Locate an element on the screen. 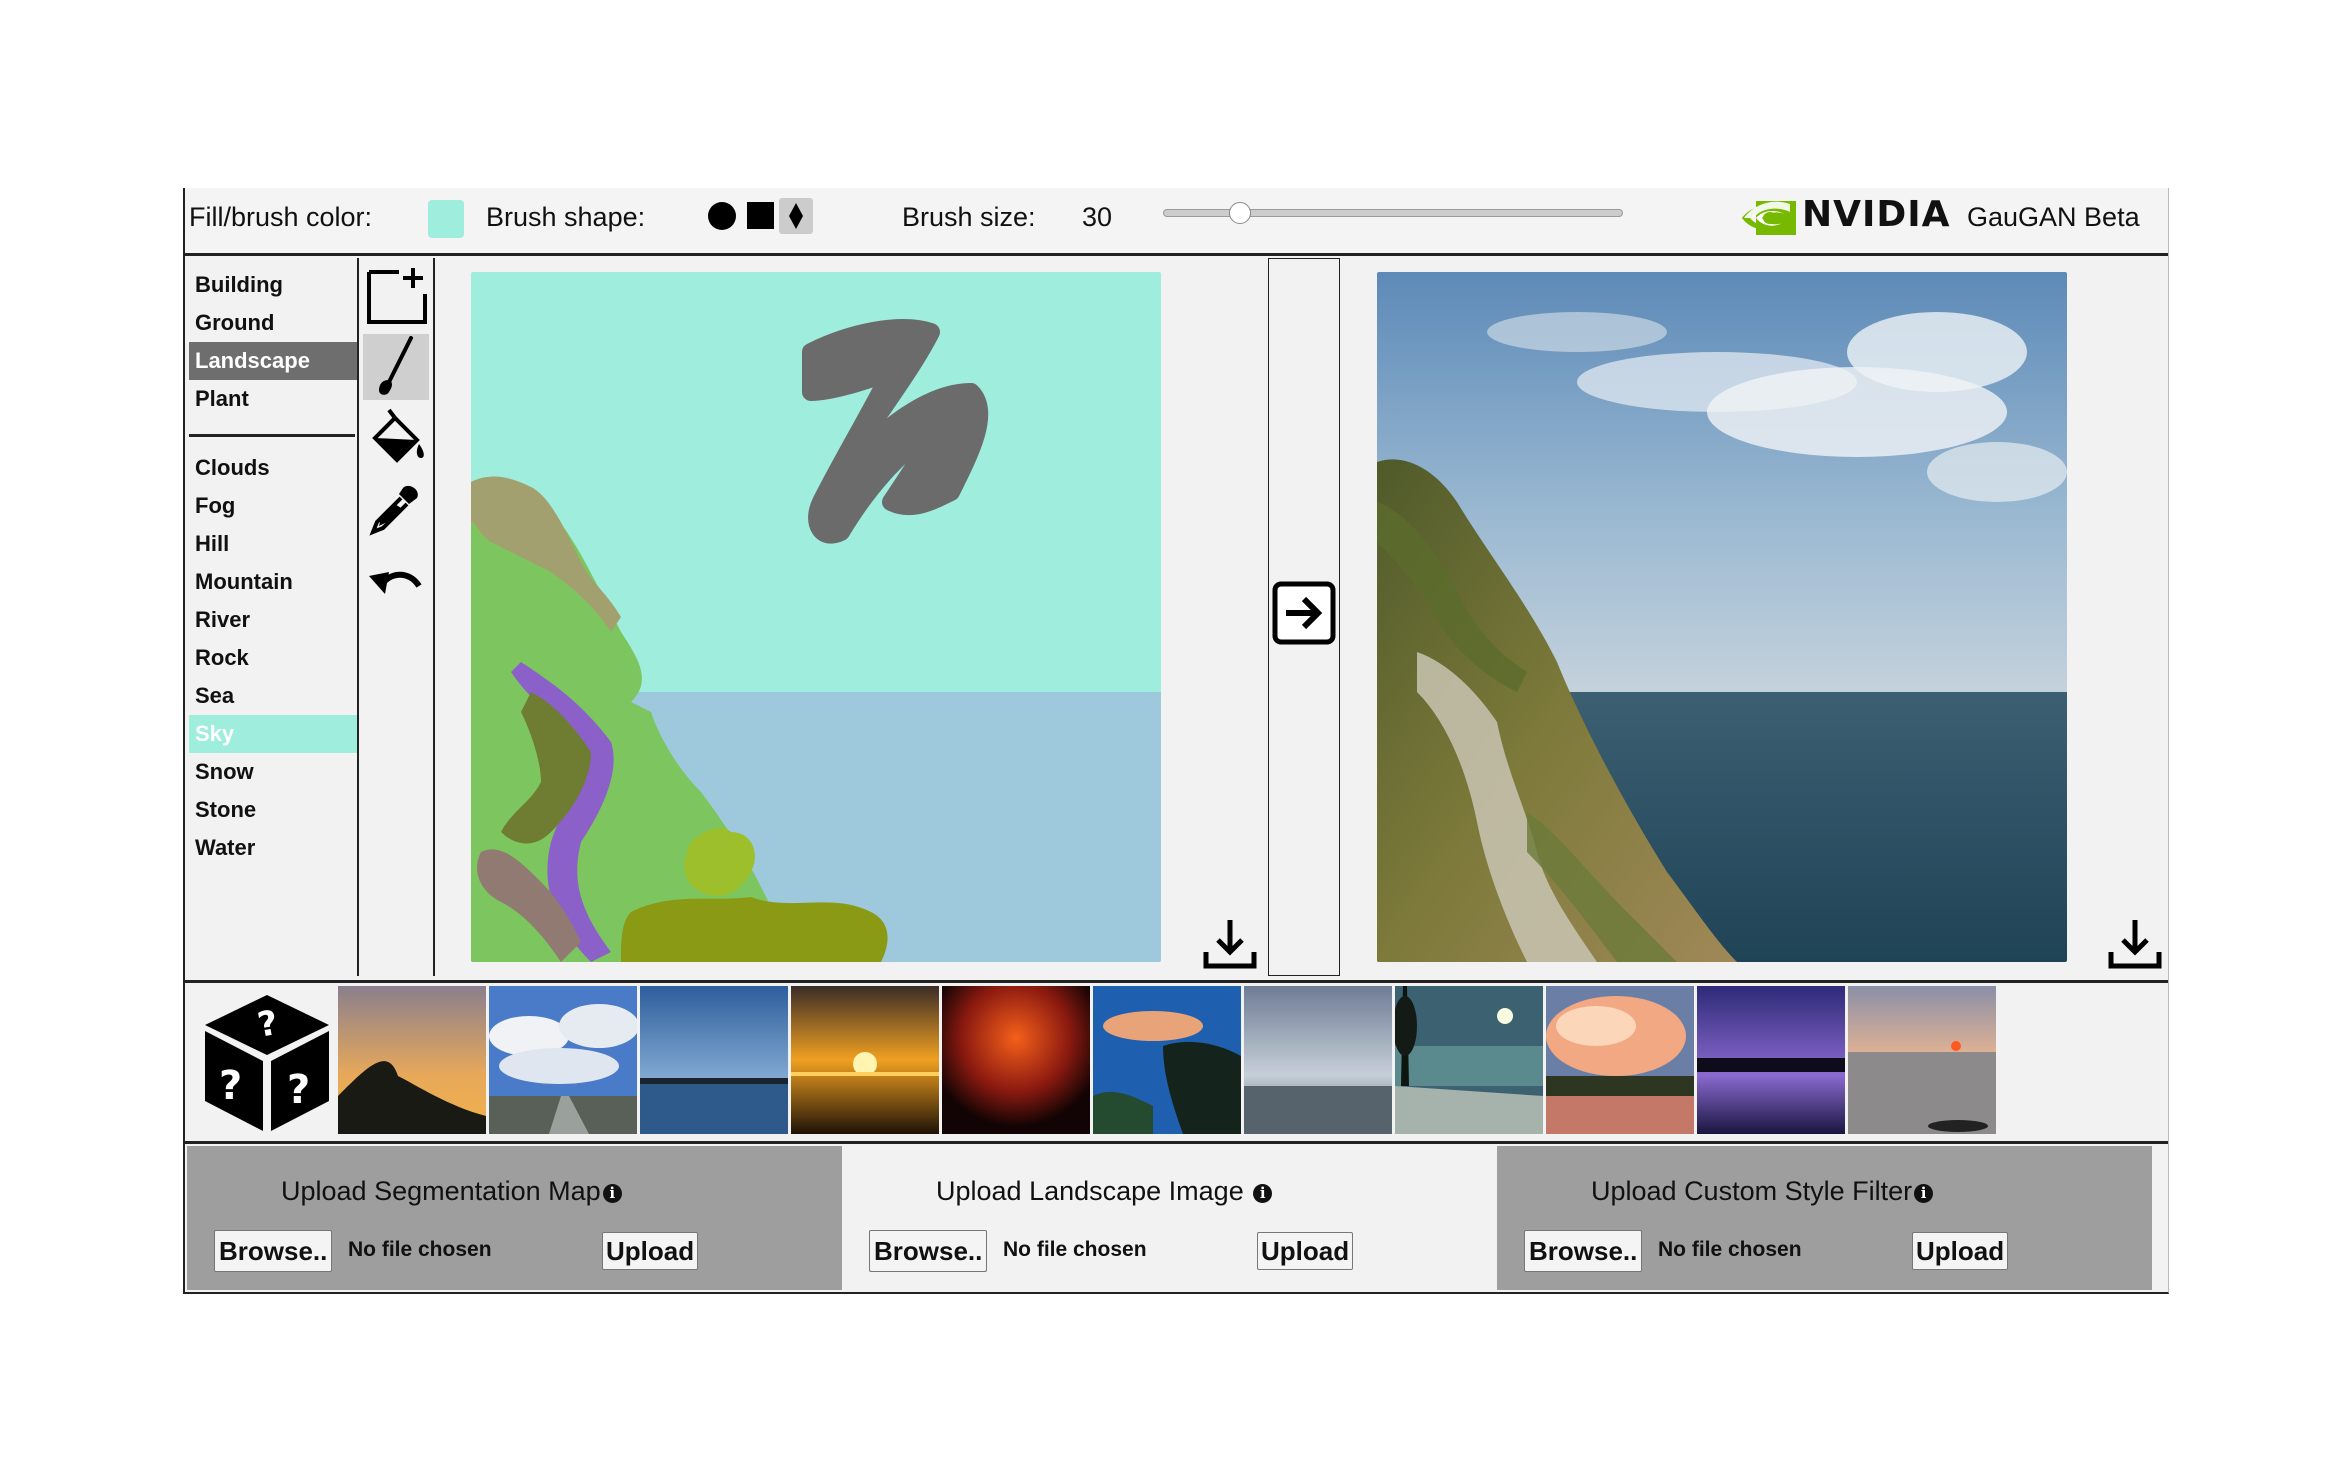  upload-style-title: Upload Custom Style Filter i is located at coordinates (1762, 1191).